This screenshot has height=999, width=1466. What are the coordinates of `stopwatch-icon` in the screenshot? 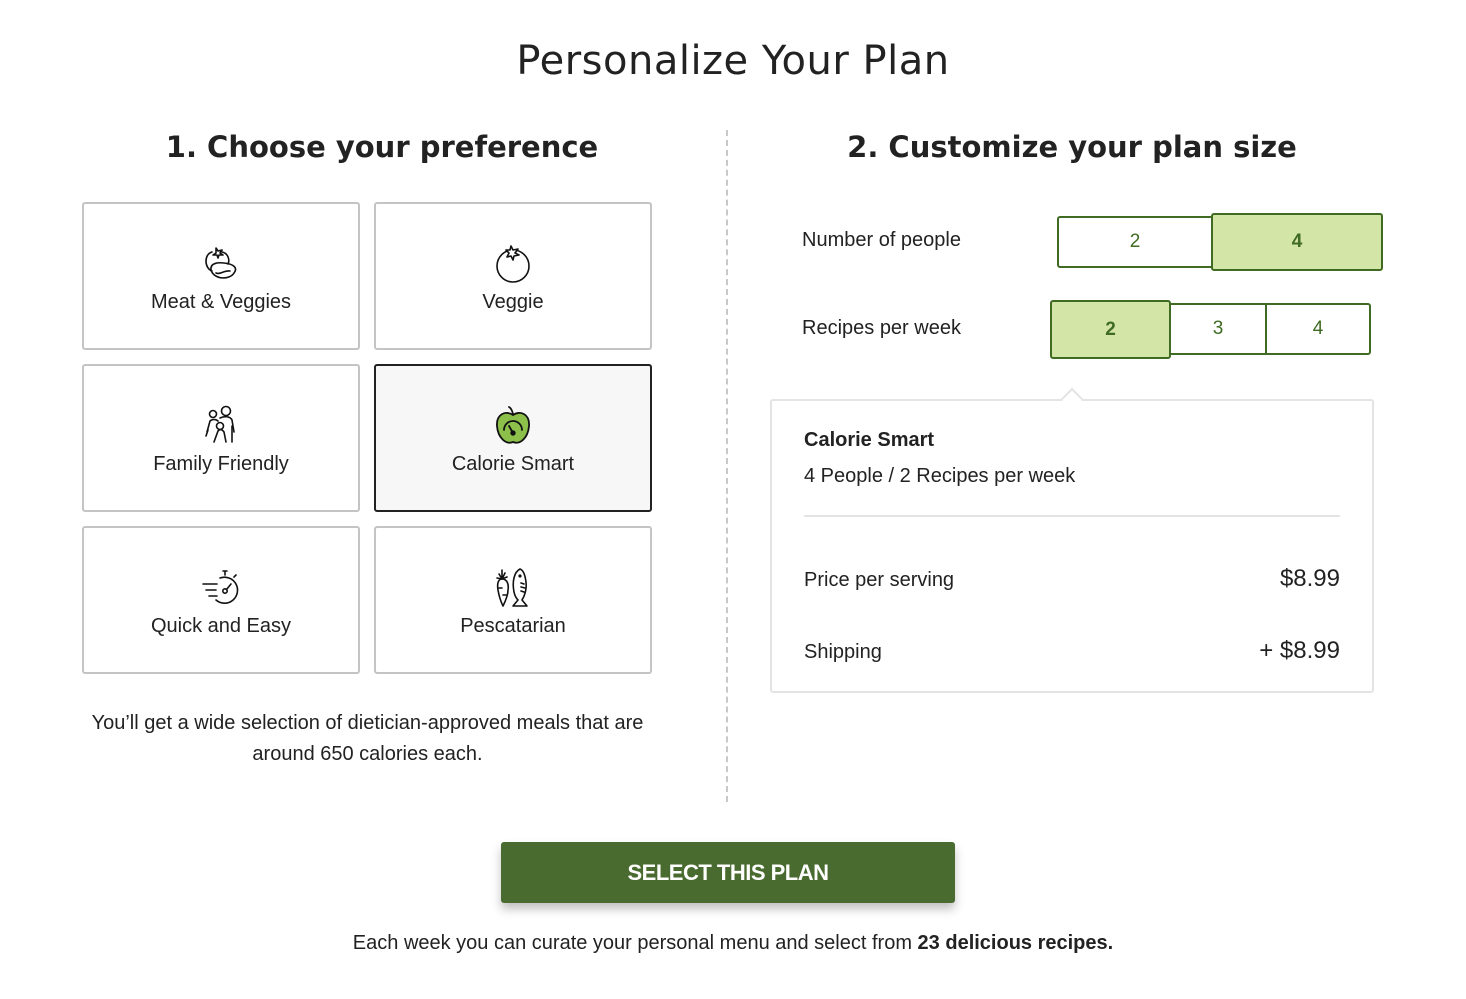 It's located at (221, 587).